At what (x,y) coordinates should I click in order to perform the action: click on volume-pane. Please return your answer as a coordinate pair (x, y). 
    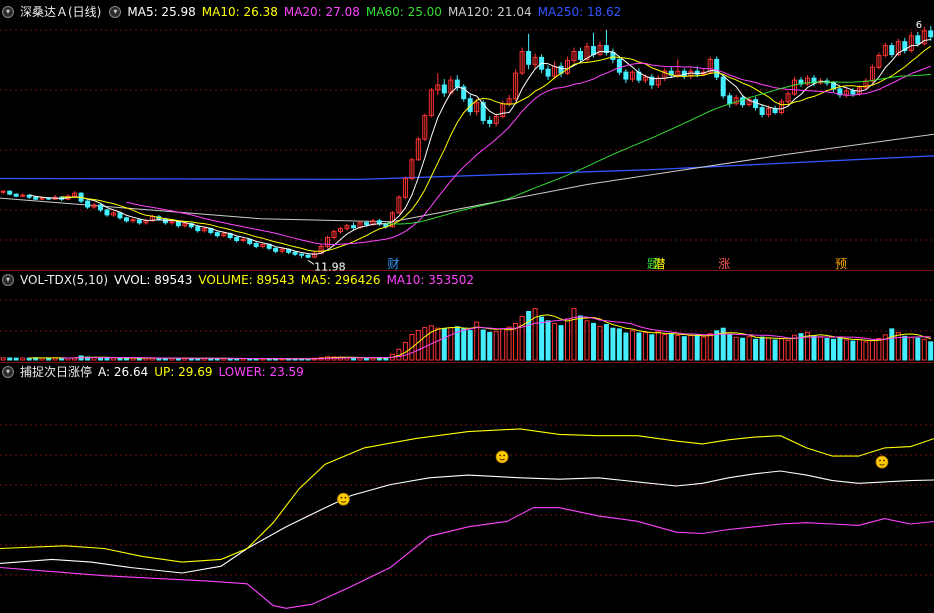
    Looking at the image, I should click on (467, 334).